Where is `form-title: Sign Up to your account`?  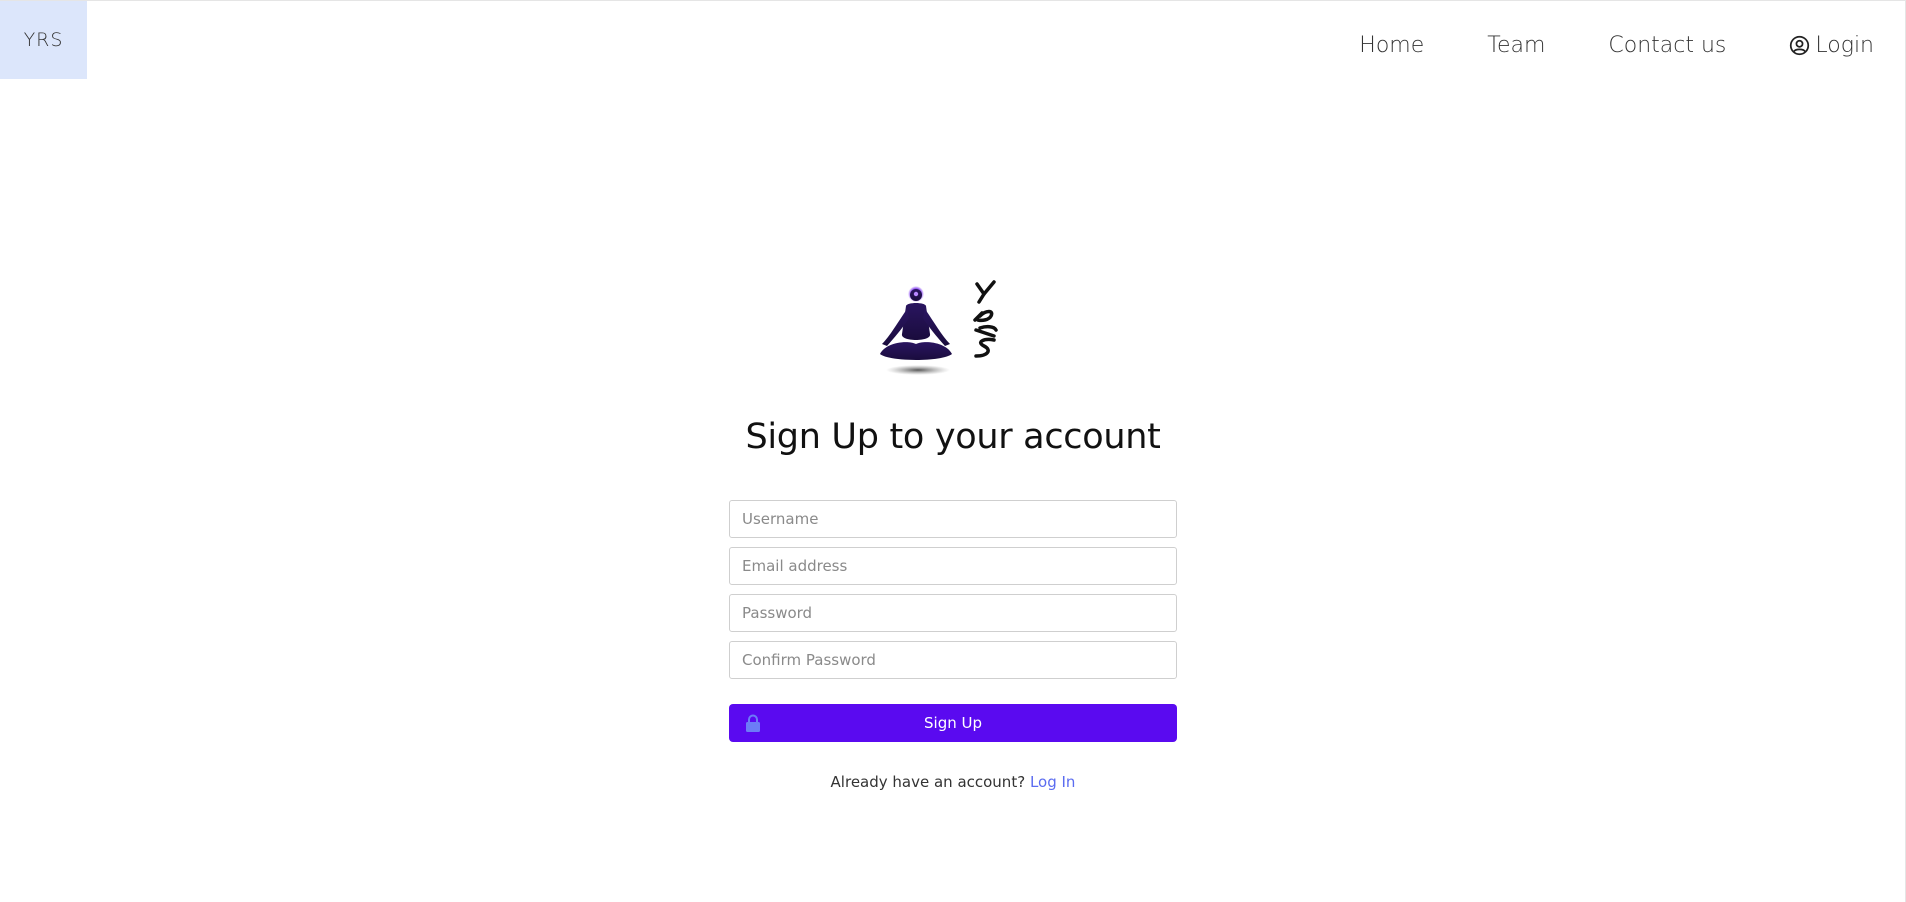
form-title: Sign Up to your account is located at coordinates (953, 437).